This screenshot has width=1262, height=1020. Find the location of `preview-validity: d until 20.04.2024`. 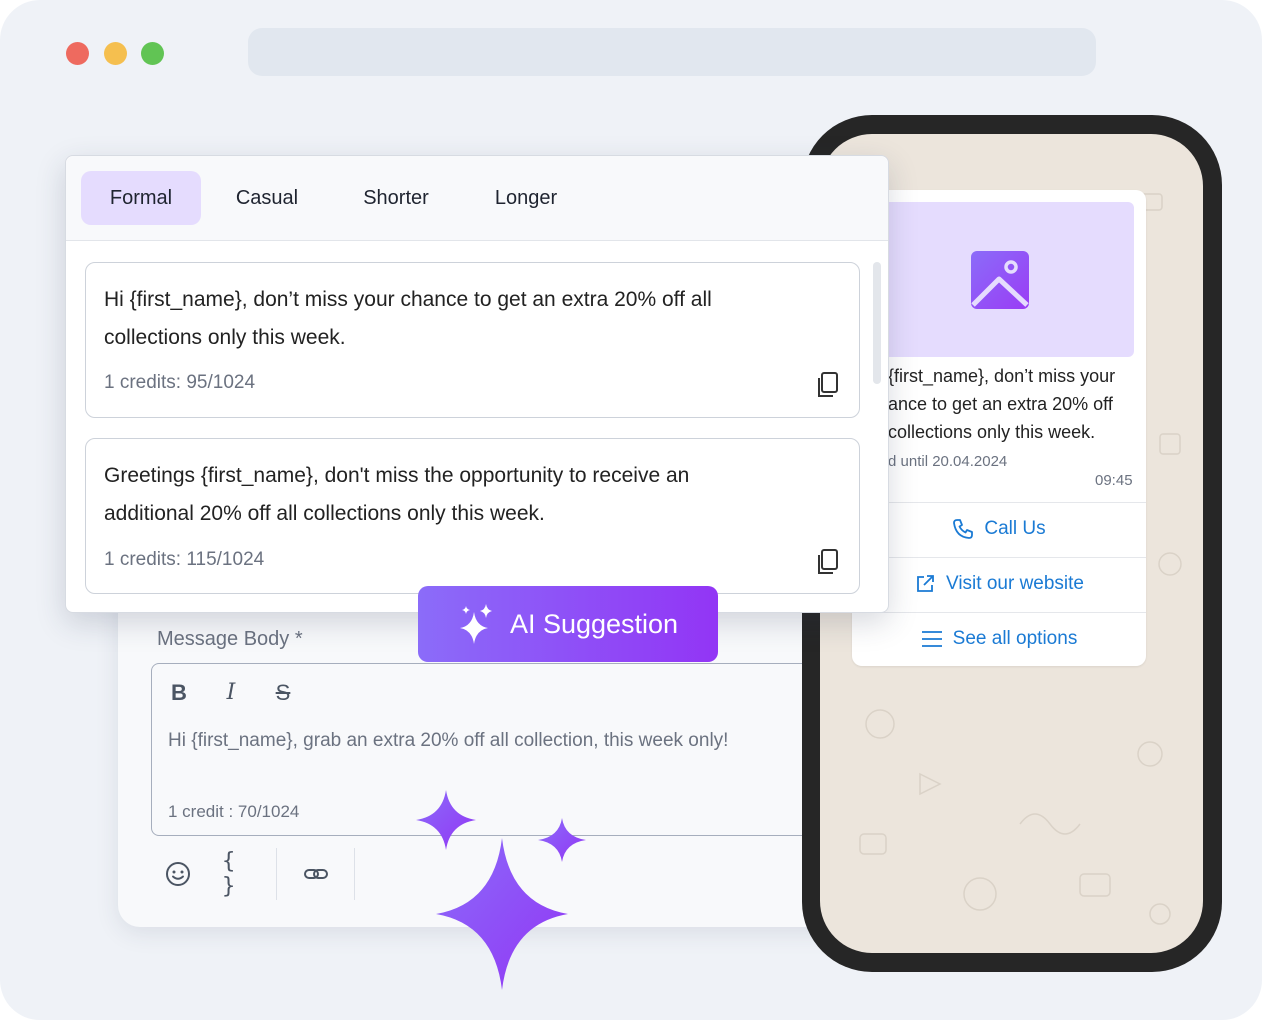

preview-validity: d until 20.04.2024 is located at coordinates (948, 461).